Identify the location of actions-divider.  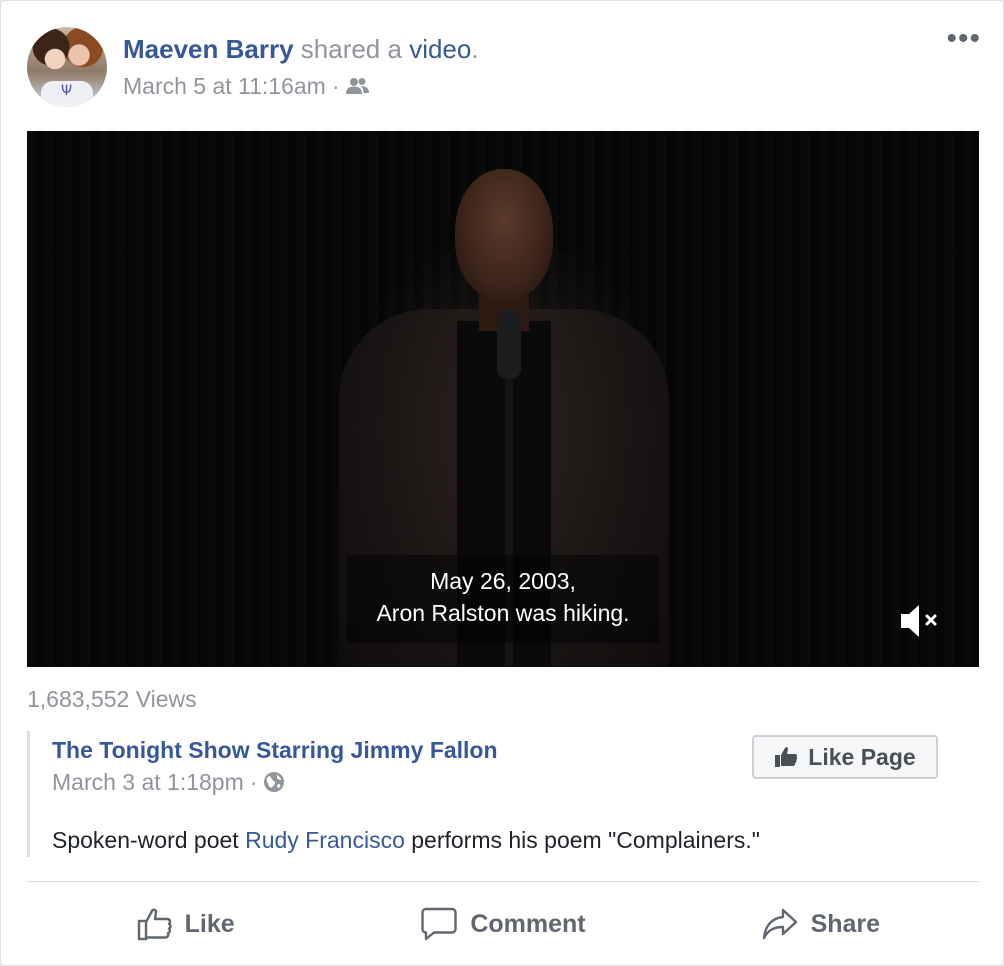
(503, 881).